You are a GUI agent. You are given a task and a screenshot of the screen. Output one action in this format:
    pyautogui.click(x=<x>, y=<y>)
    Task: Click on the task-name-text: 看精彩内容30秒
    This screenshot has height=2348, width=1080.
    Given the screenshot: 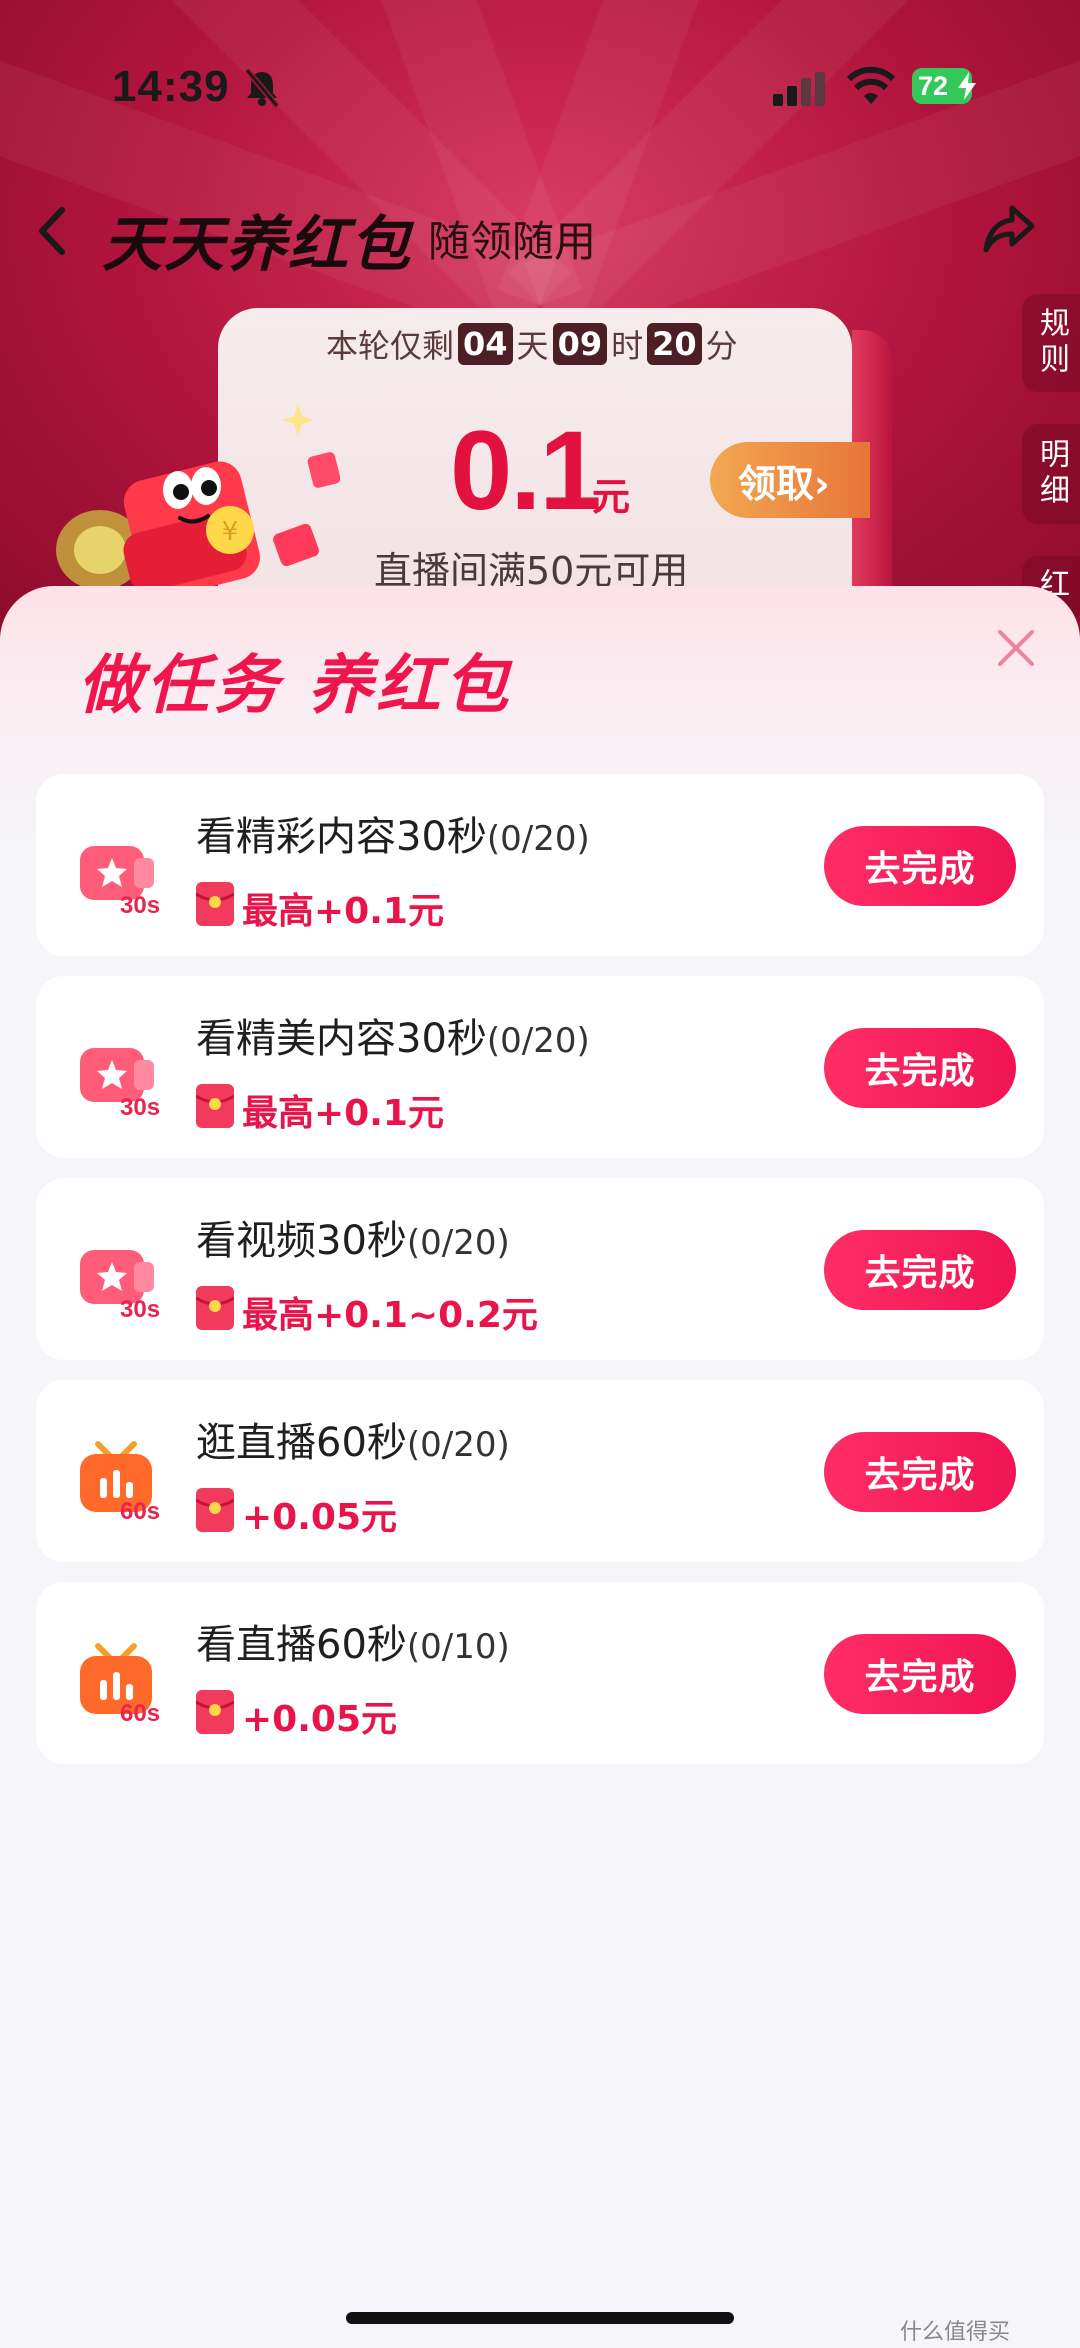 What is the action you would take?
    pyautogui.click(x=341, y=837)
    